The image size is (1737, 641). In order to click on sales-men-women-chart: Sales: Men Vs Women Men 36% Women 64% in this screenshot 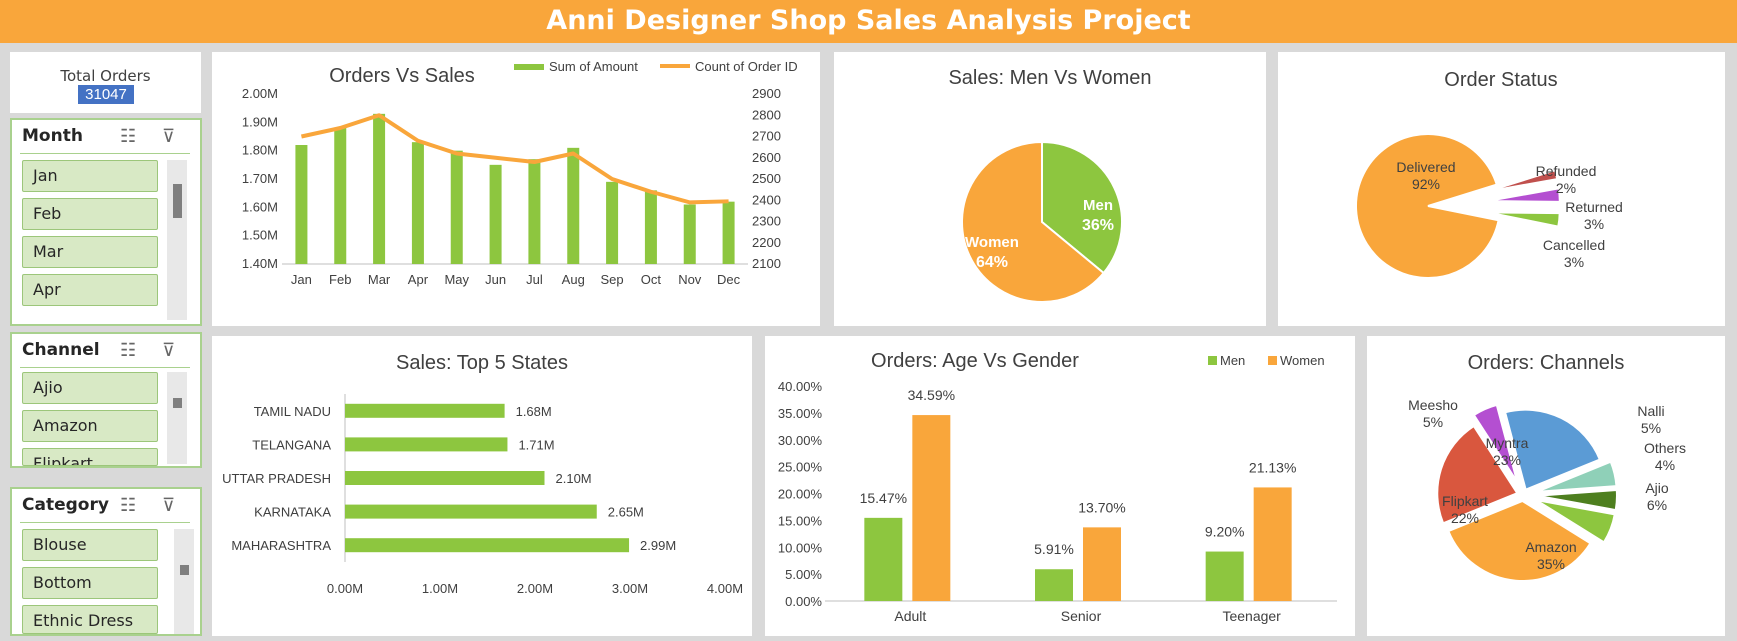, I will do `click(1050, 185)`.